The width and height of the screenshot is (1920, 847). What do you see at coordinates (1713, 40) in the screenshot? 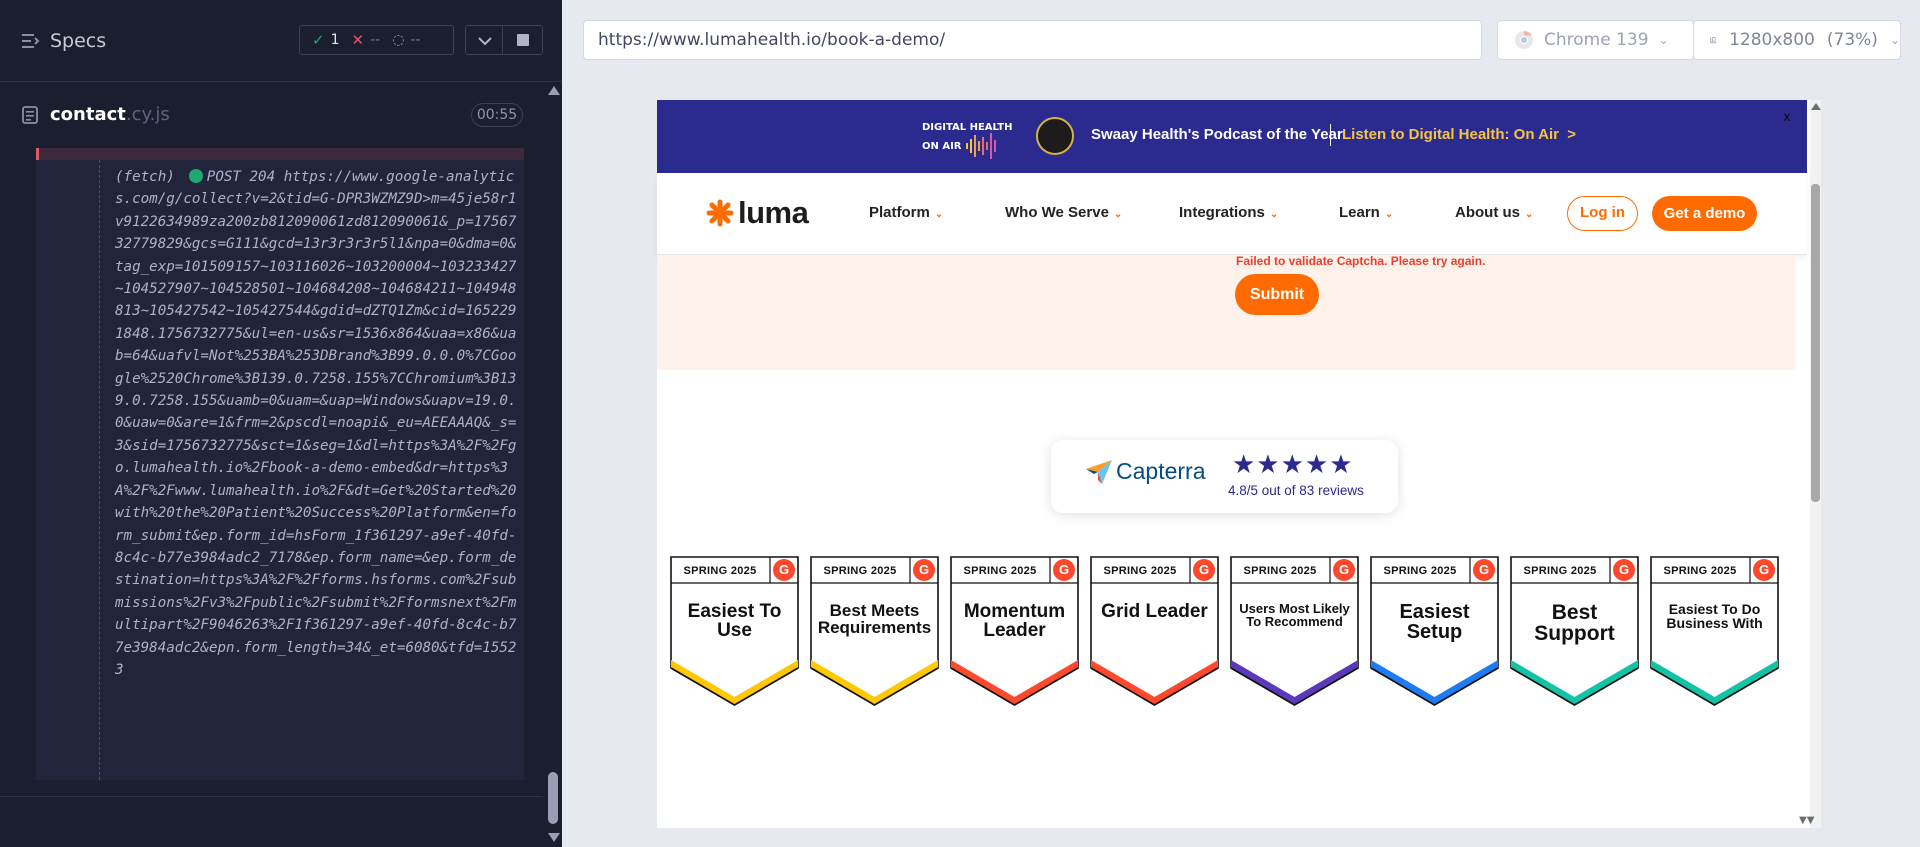
I see `viewport-icon` at bounding box center [1713, 40].